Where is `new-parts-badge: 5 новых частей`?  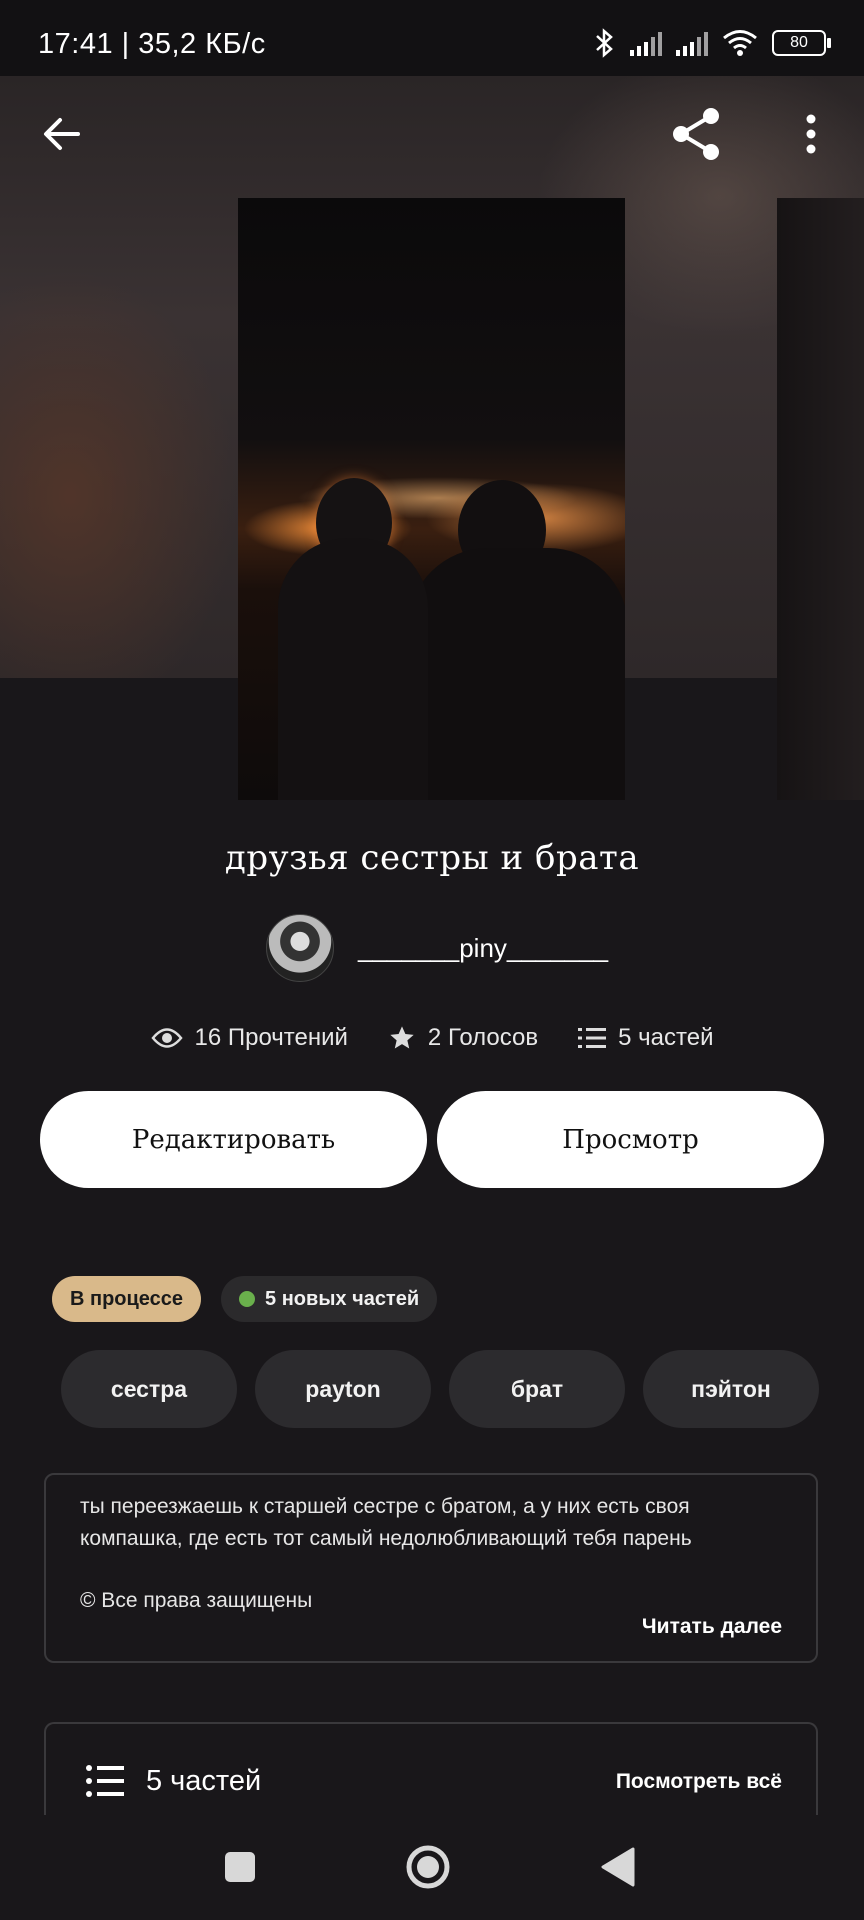 new-parts-badge: 5 новых частей is located at coordinates (329, 1299).